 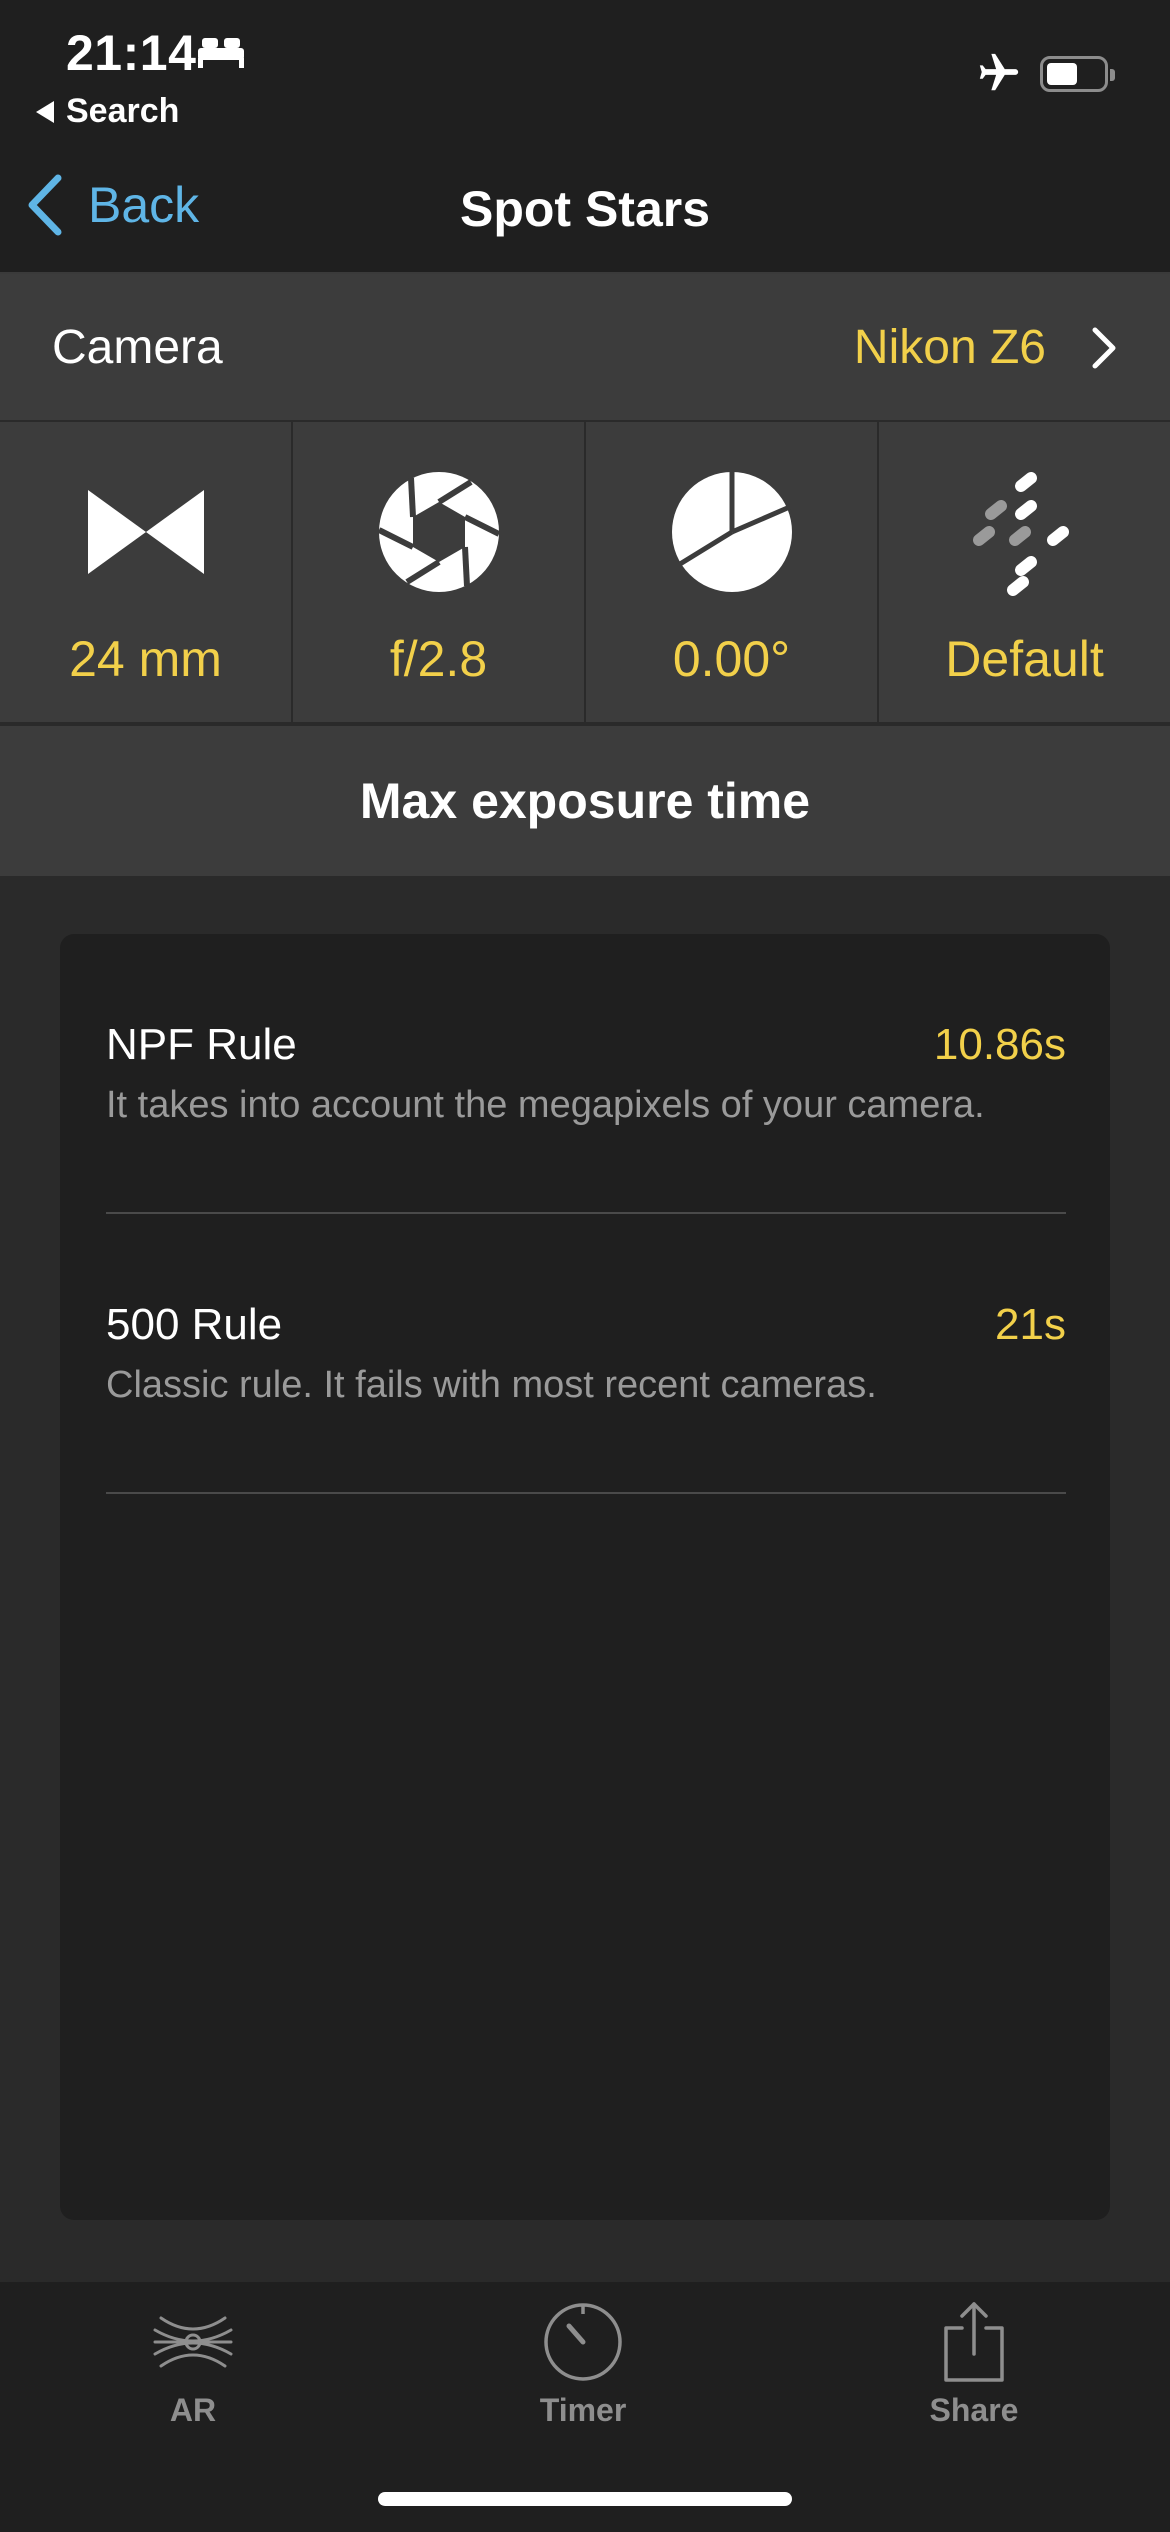 I want to click on camera-value: Nikon Z6, so click(x=949, y=347).